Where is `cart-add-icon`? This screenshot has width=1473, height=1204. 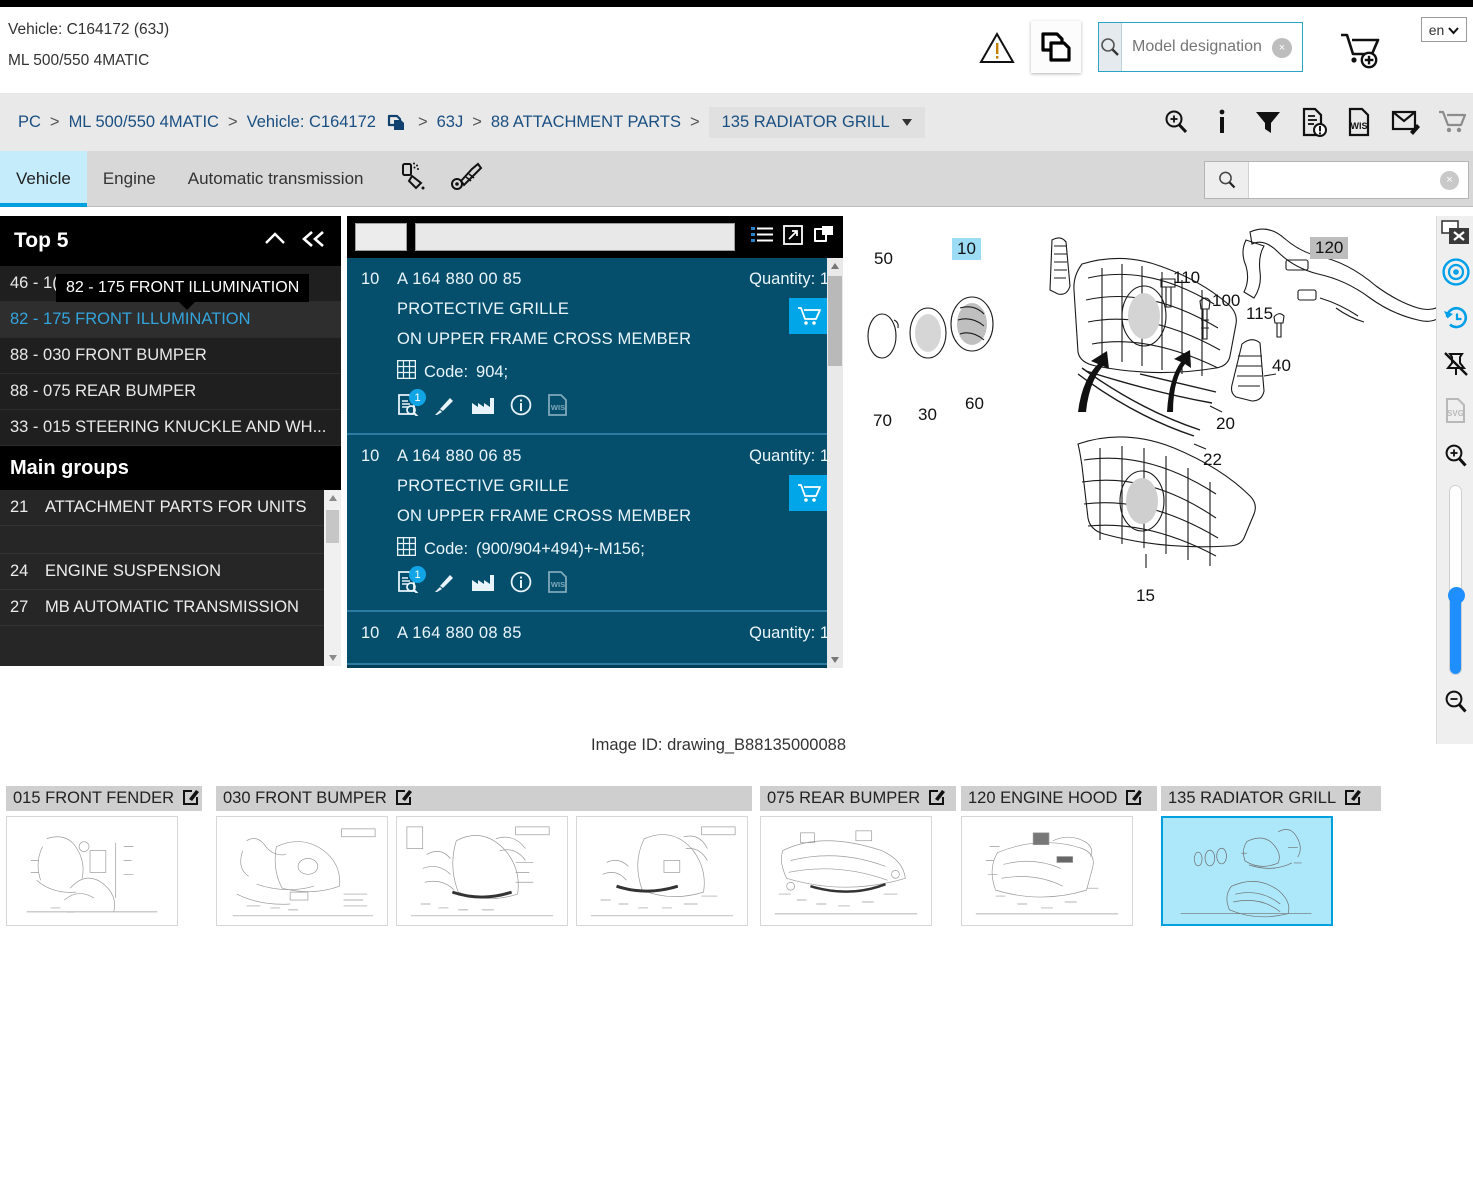 cart-add-icon is located at coordinates (1362, 50).